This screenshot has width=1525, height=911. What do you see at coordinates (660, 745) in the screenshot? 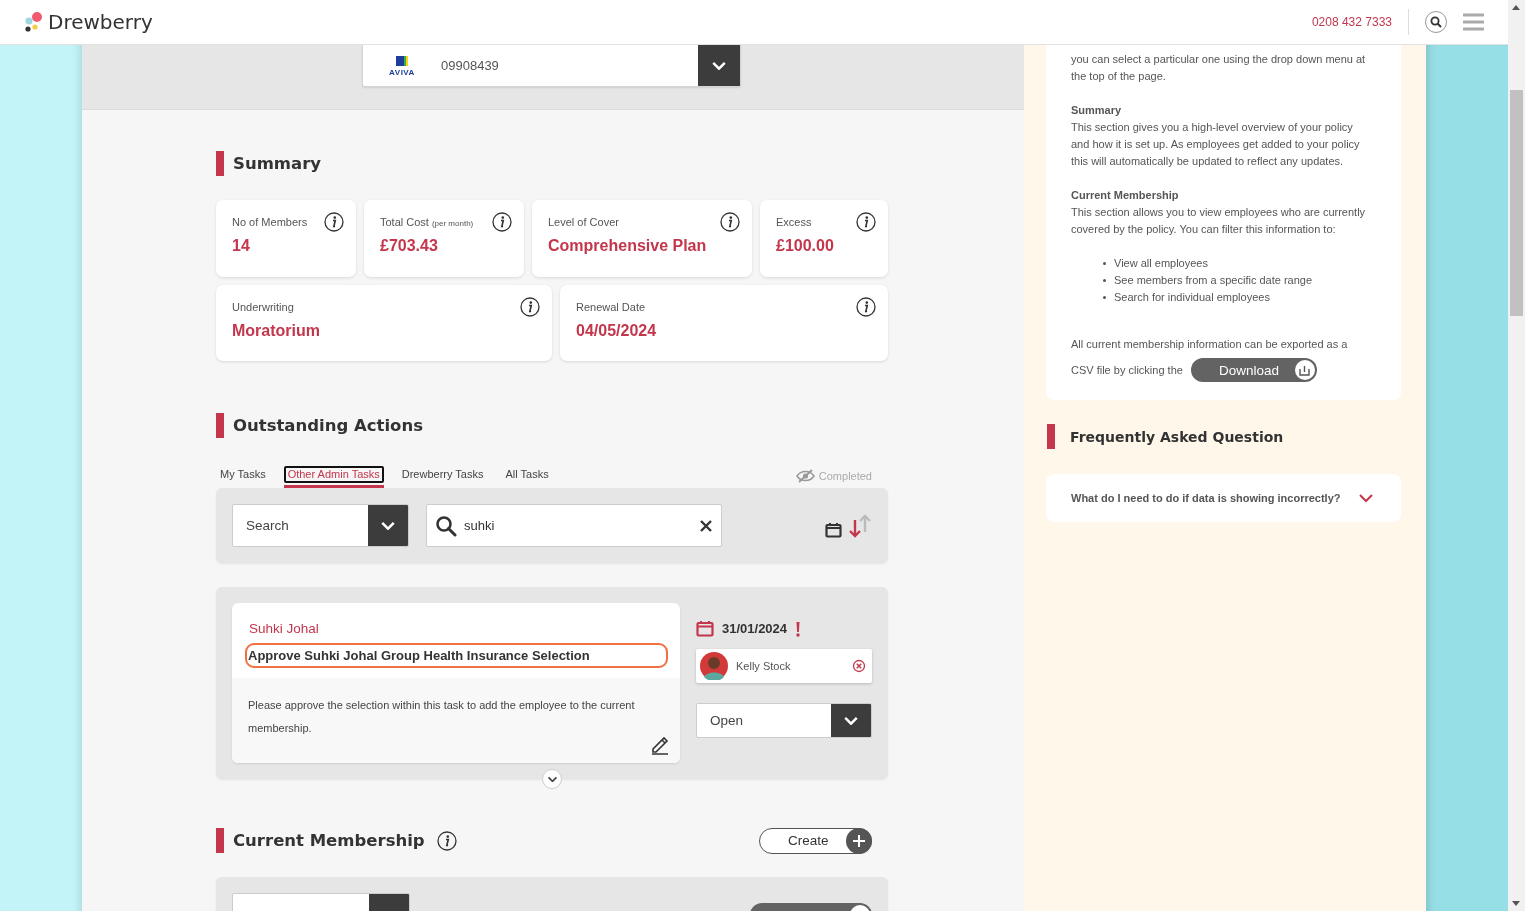
I see `pencil-icon` at bounding box center [660, 745].